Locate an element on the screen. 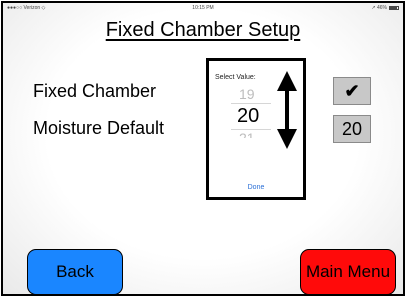  status-bar: ●●●○○ Verizon ◇ 10:15 PM ↗ 46% is located at coordinates (203, 8).